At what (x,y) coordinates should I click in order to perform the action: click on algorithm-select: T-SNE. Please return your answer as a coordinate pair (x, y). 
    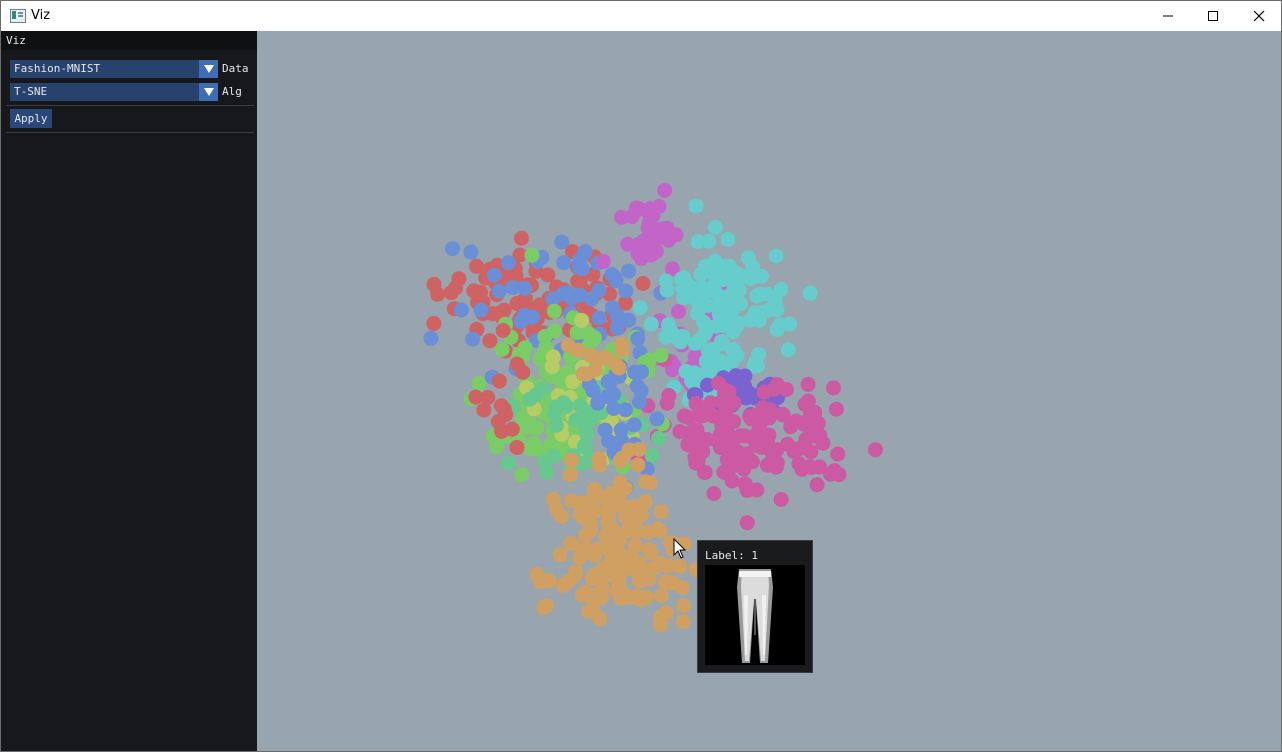
    Looking at the image, I should click on (114, 92).